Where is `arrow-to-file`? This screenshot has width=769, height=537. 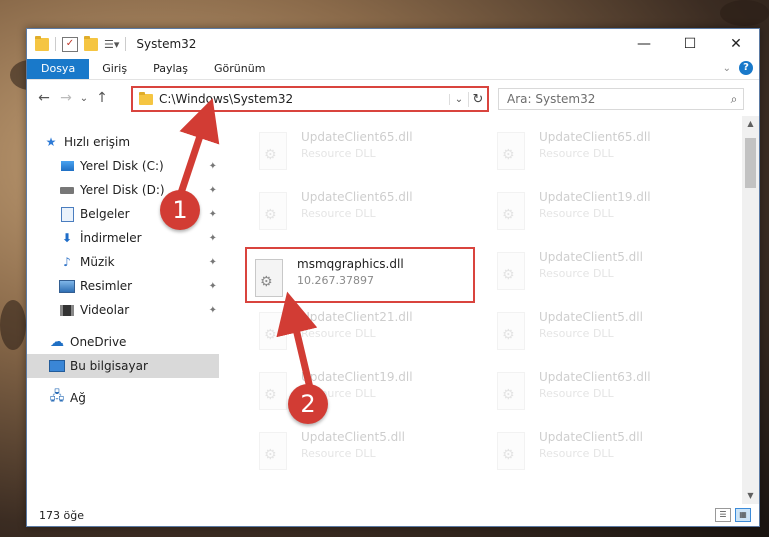
arrow-to-file is located at coordinates (297, 340).